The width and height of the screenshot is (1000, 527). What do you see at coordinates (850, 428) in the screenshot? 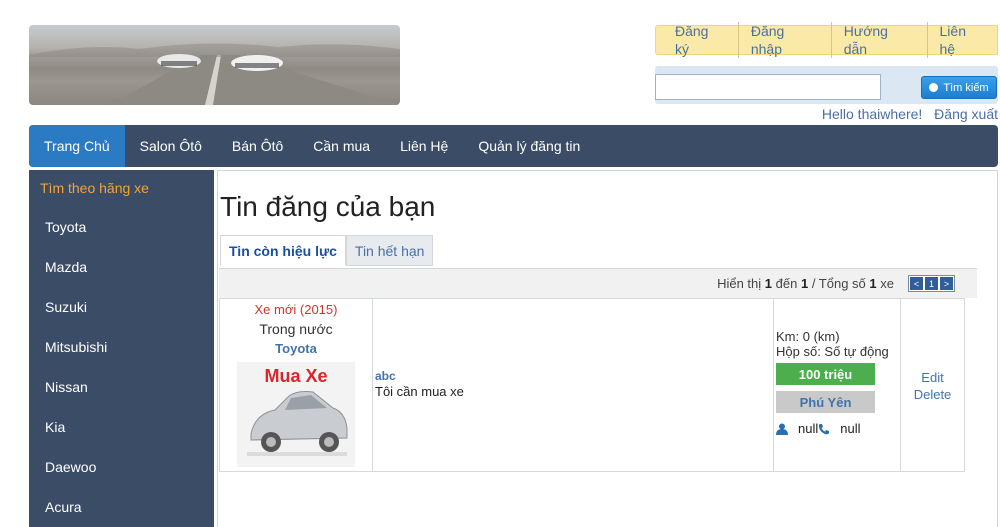
I see `contact-phone: null` at bounding box center [850, 428].